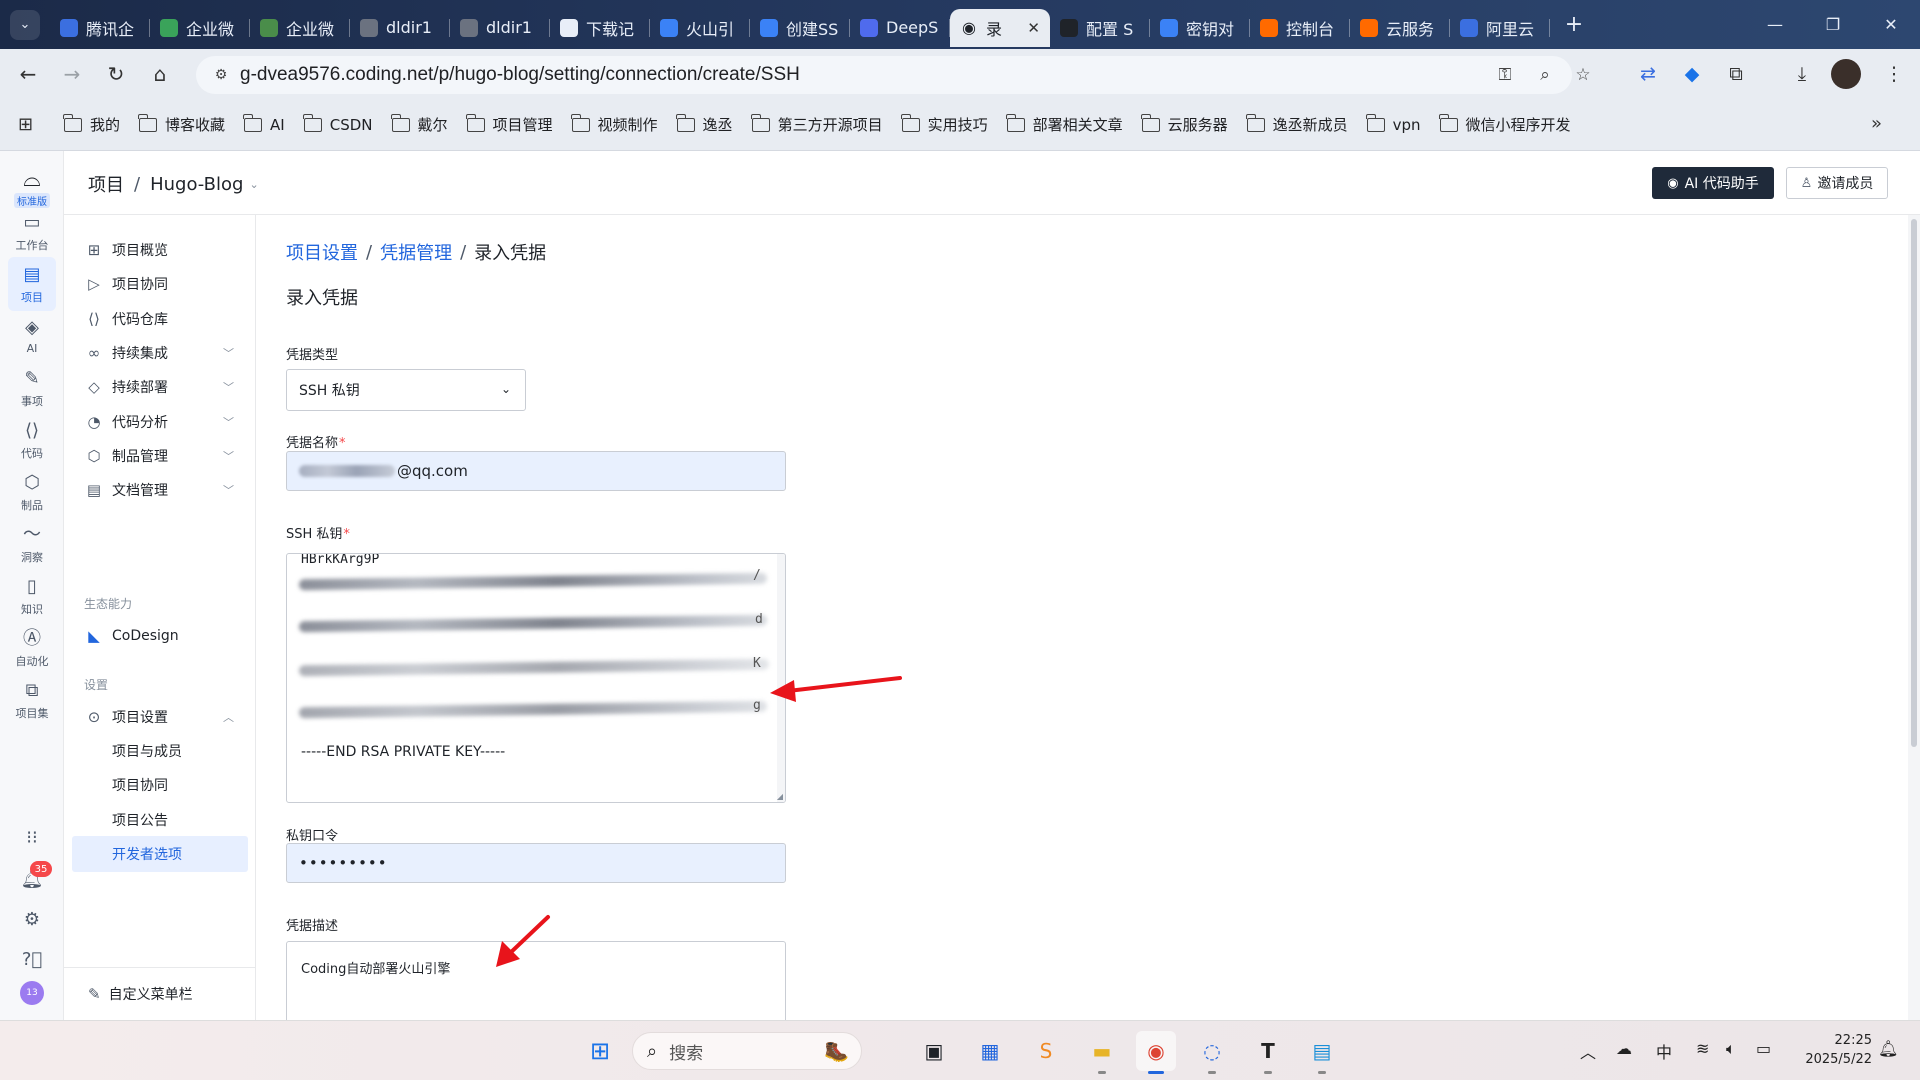 This screenshot has width=1920, height=1080. Describe the element at coordinates (322, 252) in the screenshot. I see `breadcrumb-project-settings: 项目设置` at that location.